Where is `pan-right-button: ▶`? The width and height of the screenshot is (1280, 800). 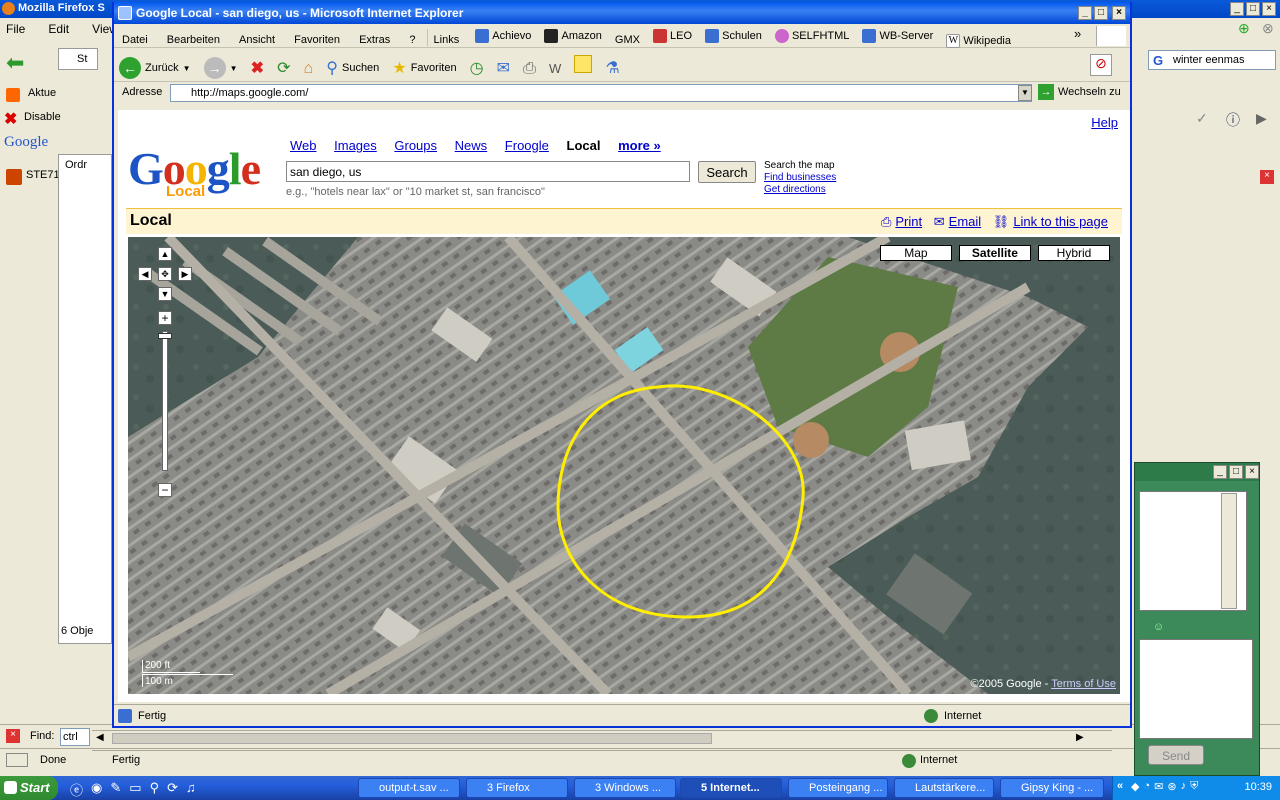 pan-right-button: ▶ is located at coordinates (185, 274).